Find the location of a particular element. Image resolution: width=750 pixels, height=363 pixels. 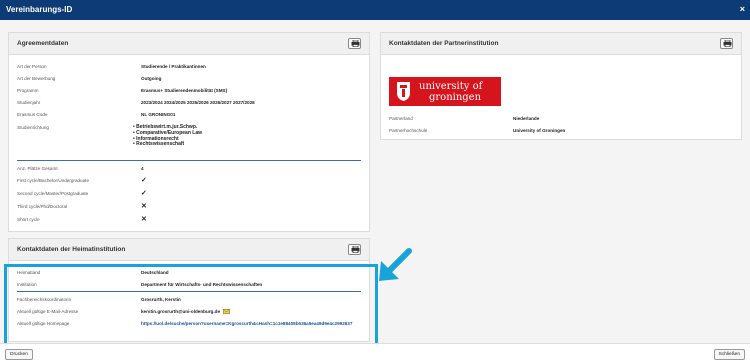

logo-text-line2: groningen is located at coordinates (455, 97).